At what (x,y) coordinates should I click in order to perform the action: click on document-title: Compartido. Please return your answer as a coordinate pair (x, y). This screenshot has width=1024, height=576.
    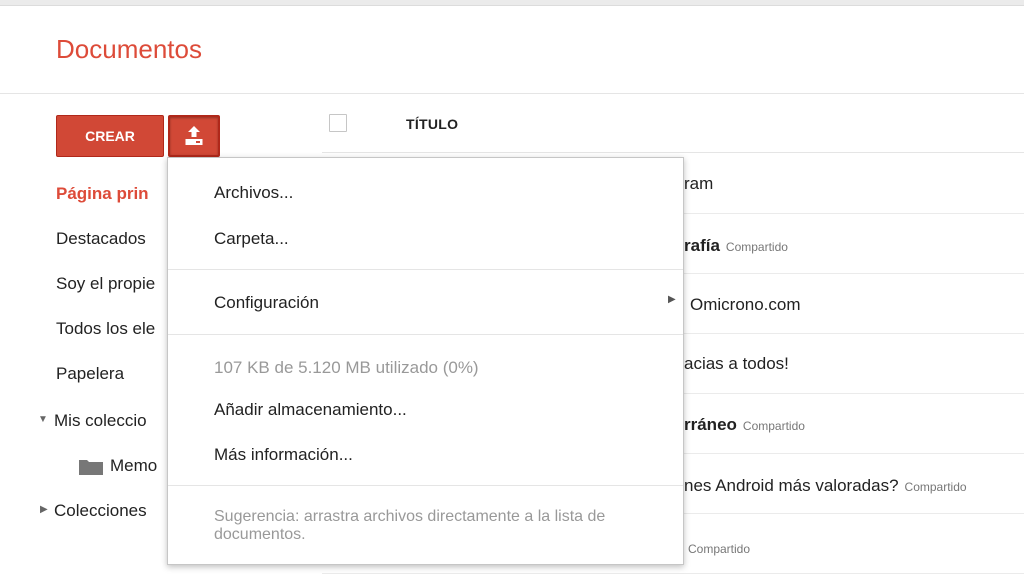
    Looking at the image, I should click on (719, 548).